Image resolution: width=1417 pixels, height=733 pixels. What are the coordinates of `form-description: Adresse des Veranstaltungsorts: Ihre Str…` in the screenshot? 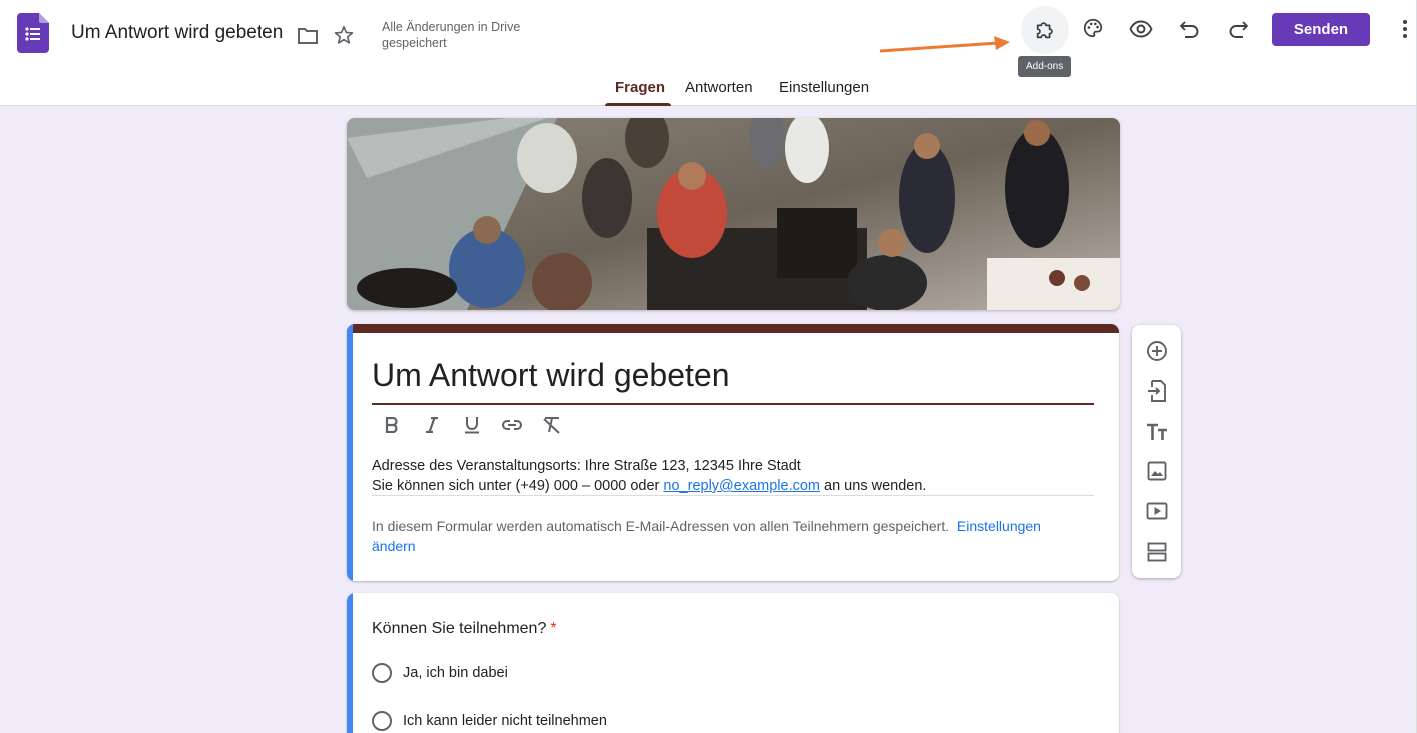 It's located at (733, 476).